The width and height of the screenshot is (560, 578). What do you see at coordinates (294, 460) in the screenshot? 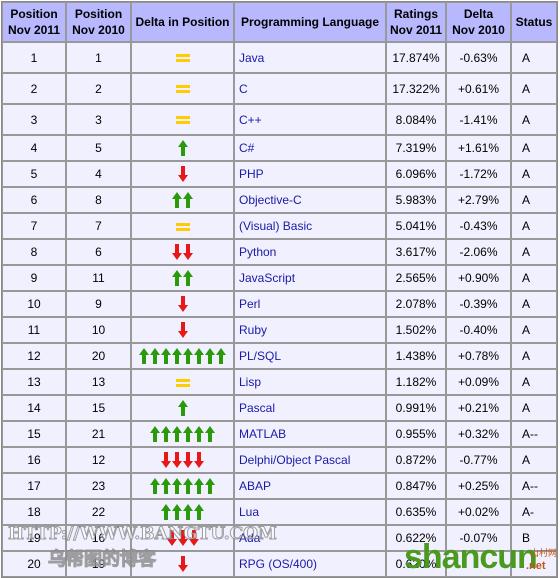
I see `language-link: Delphi/Object Pascal` at bounding box center [294, 460].